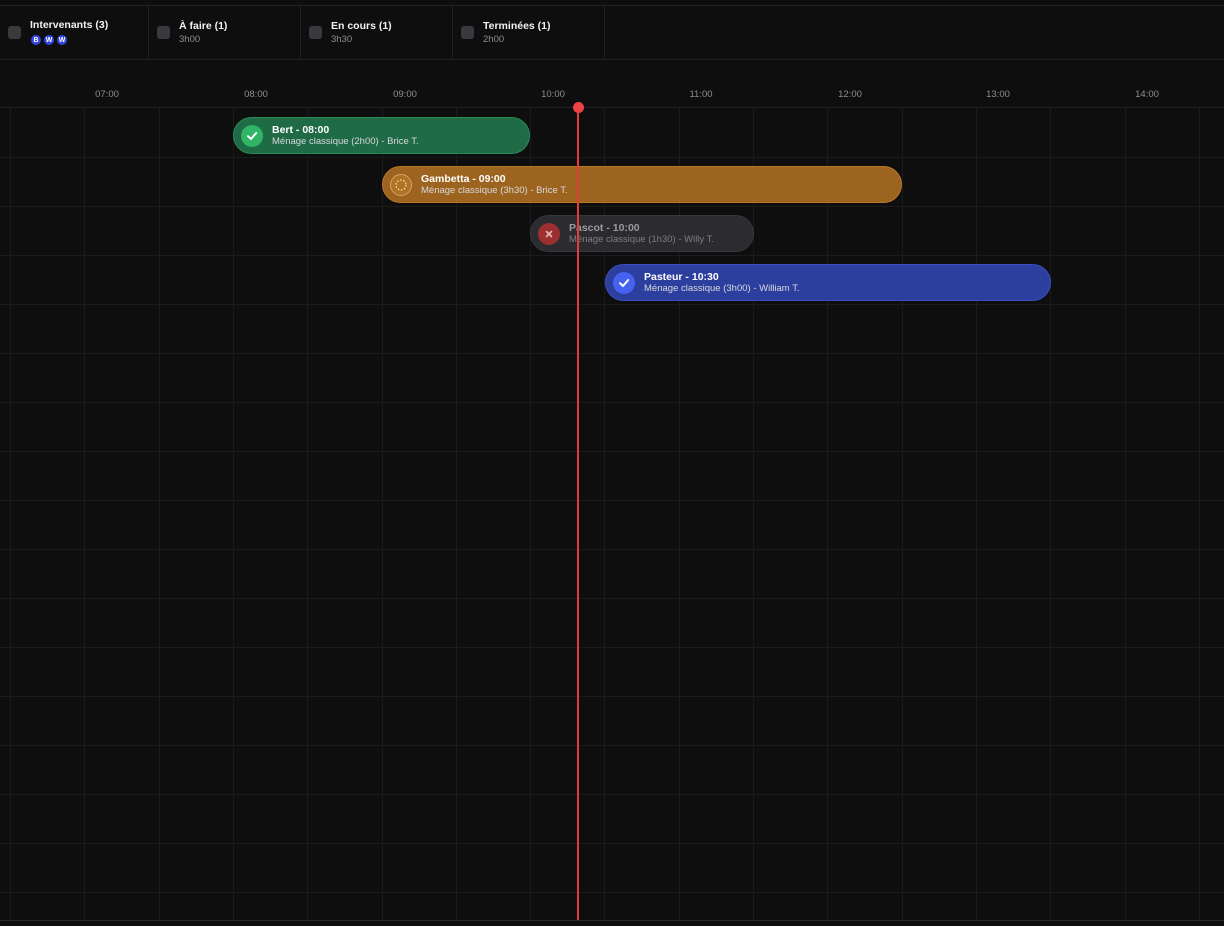 This screenshot has height=926, width=1224. I want to click on filter-en-cours-checkbox, so click(315, 32).